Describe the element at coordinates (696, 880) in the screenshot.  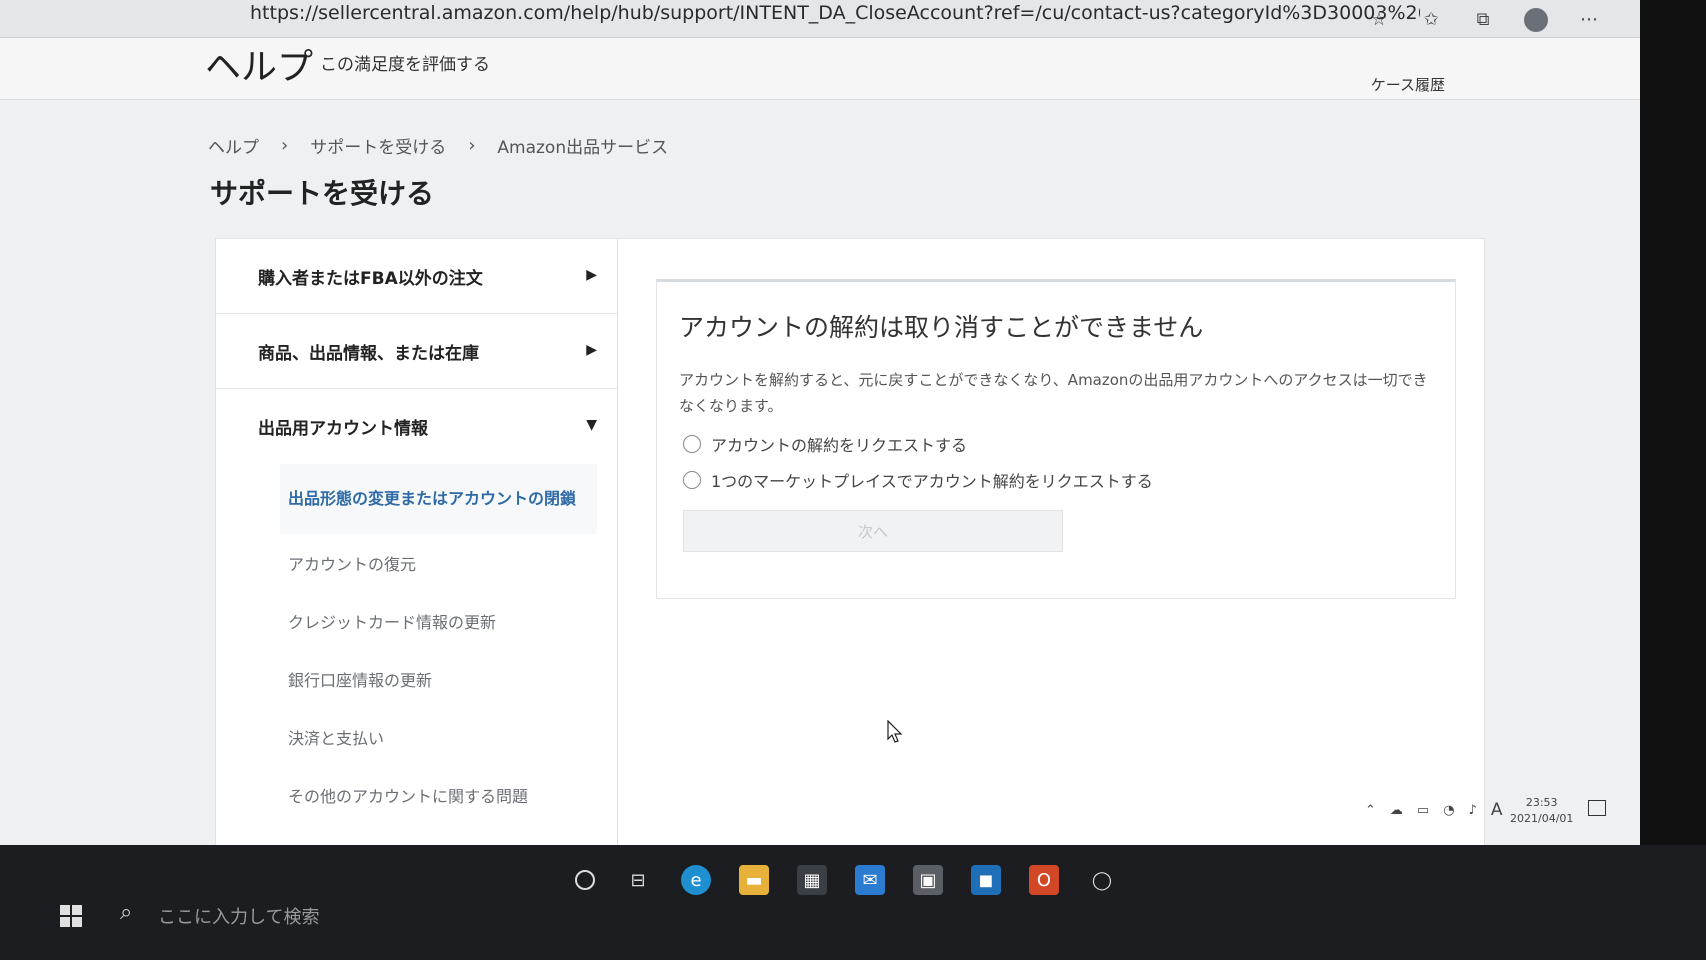
I see `edge-browser-icon: e` at that location.